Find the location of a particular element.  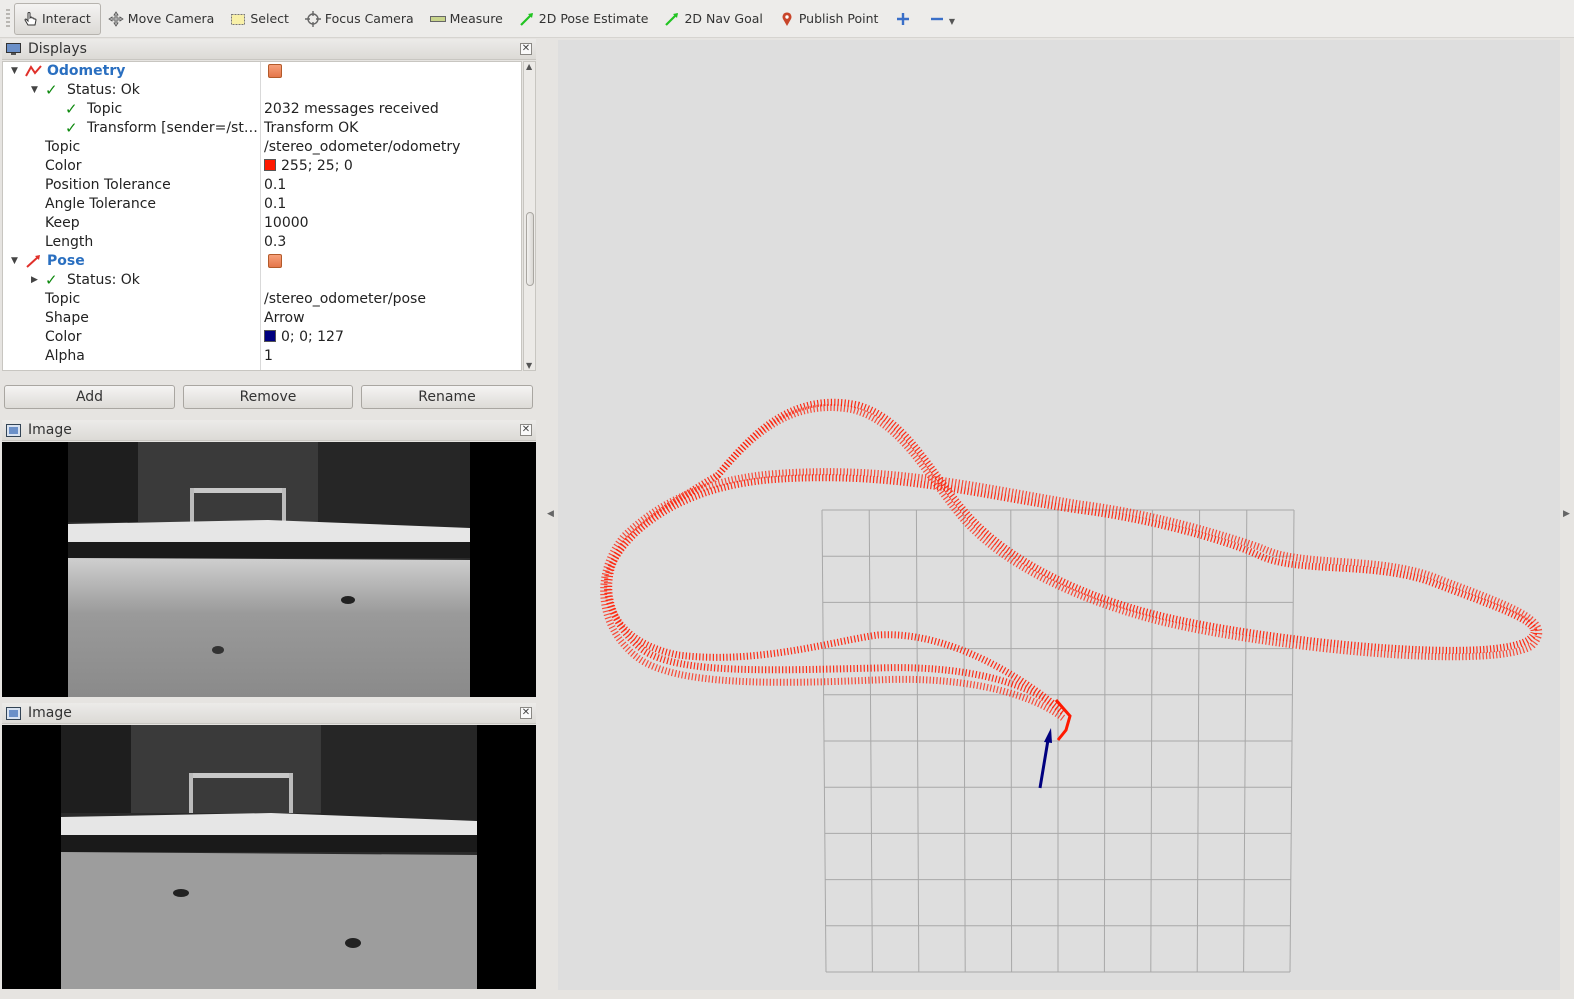

property-value: /stereo_odometer/pose is located at coordinates (345, 299).